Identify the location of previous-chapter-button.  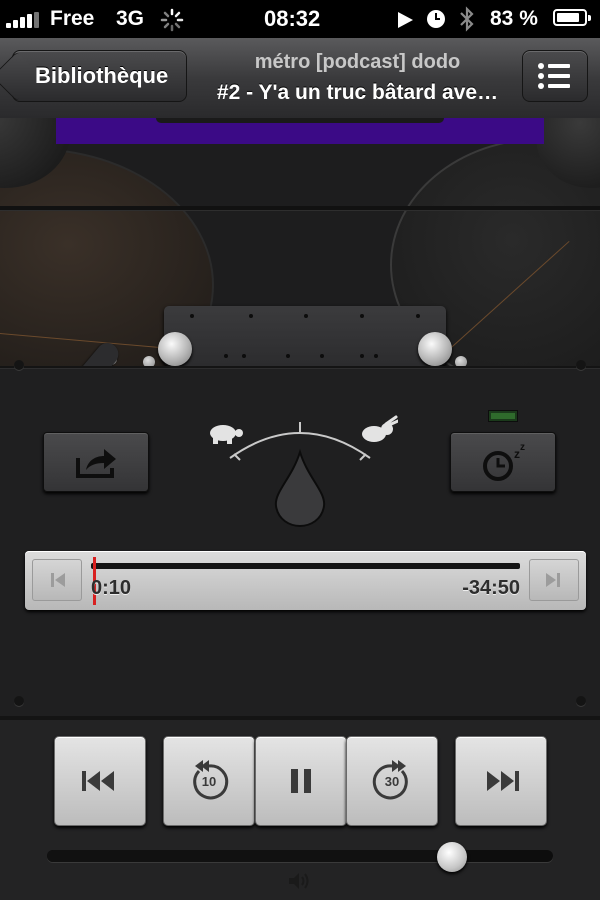
(57, 580).